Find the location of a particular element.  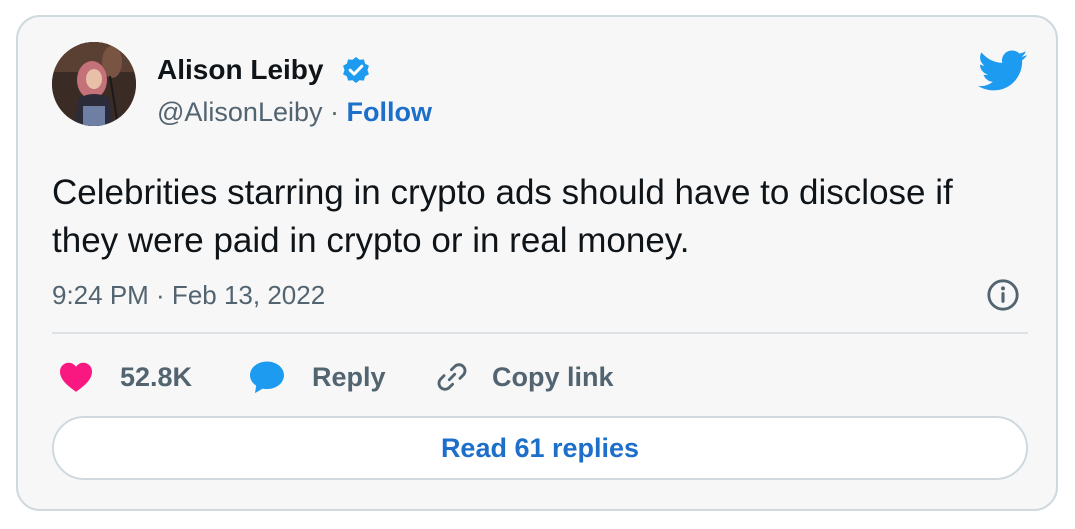

read-replies-label: Read 61 replies is located at coordinates (540, 447).